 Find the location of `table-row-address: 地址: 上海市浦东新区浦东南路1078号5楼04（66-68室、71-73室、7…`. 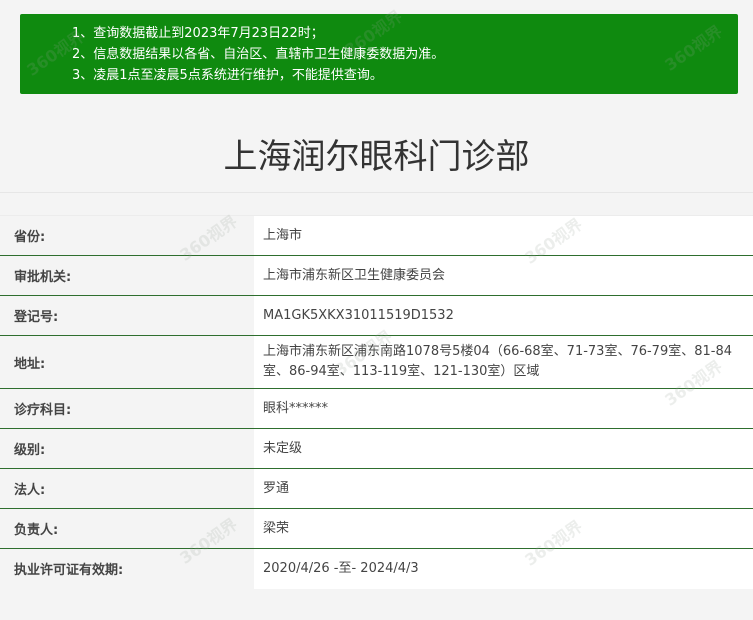

table-row-address: 地址: 上海市浦东新区浦东南路1078号5楼04（66-68室、71-73室、7… is located at coordinates (376, 362).